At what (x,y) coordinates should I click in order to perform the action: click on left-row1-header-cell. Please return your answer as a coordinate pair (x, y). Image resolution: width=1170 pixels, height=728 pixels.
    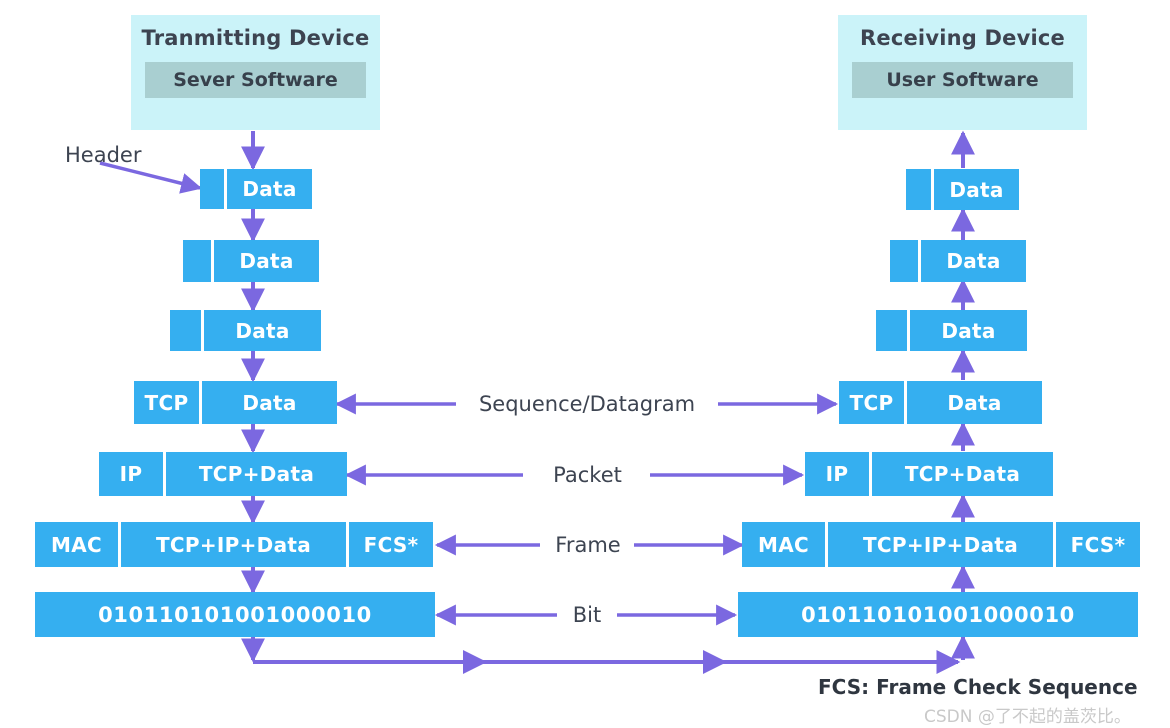
    Looking at the image, I should click on (212, 189).